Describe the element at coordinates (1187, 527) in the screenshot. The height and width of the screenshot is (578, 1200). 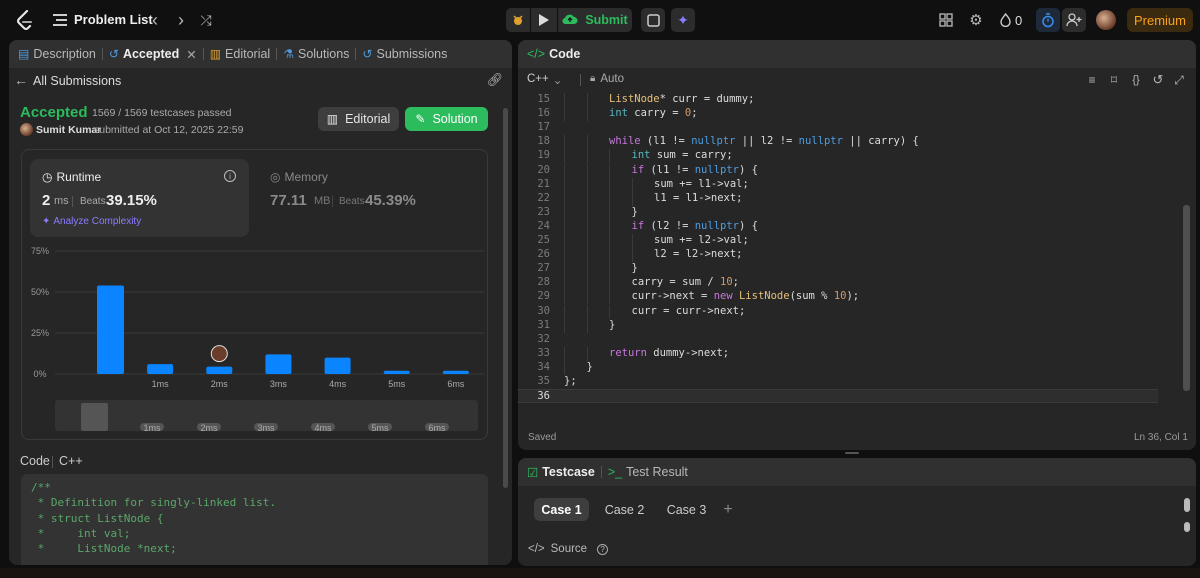
I see `test-scrollbar-lower` at that location.